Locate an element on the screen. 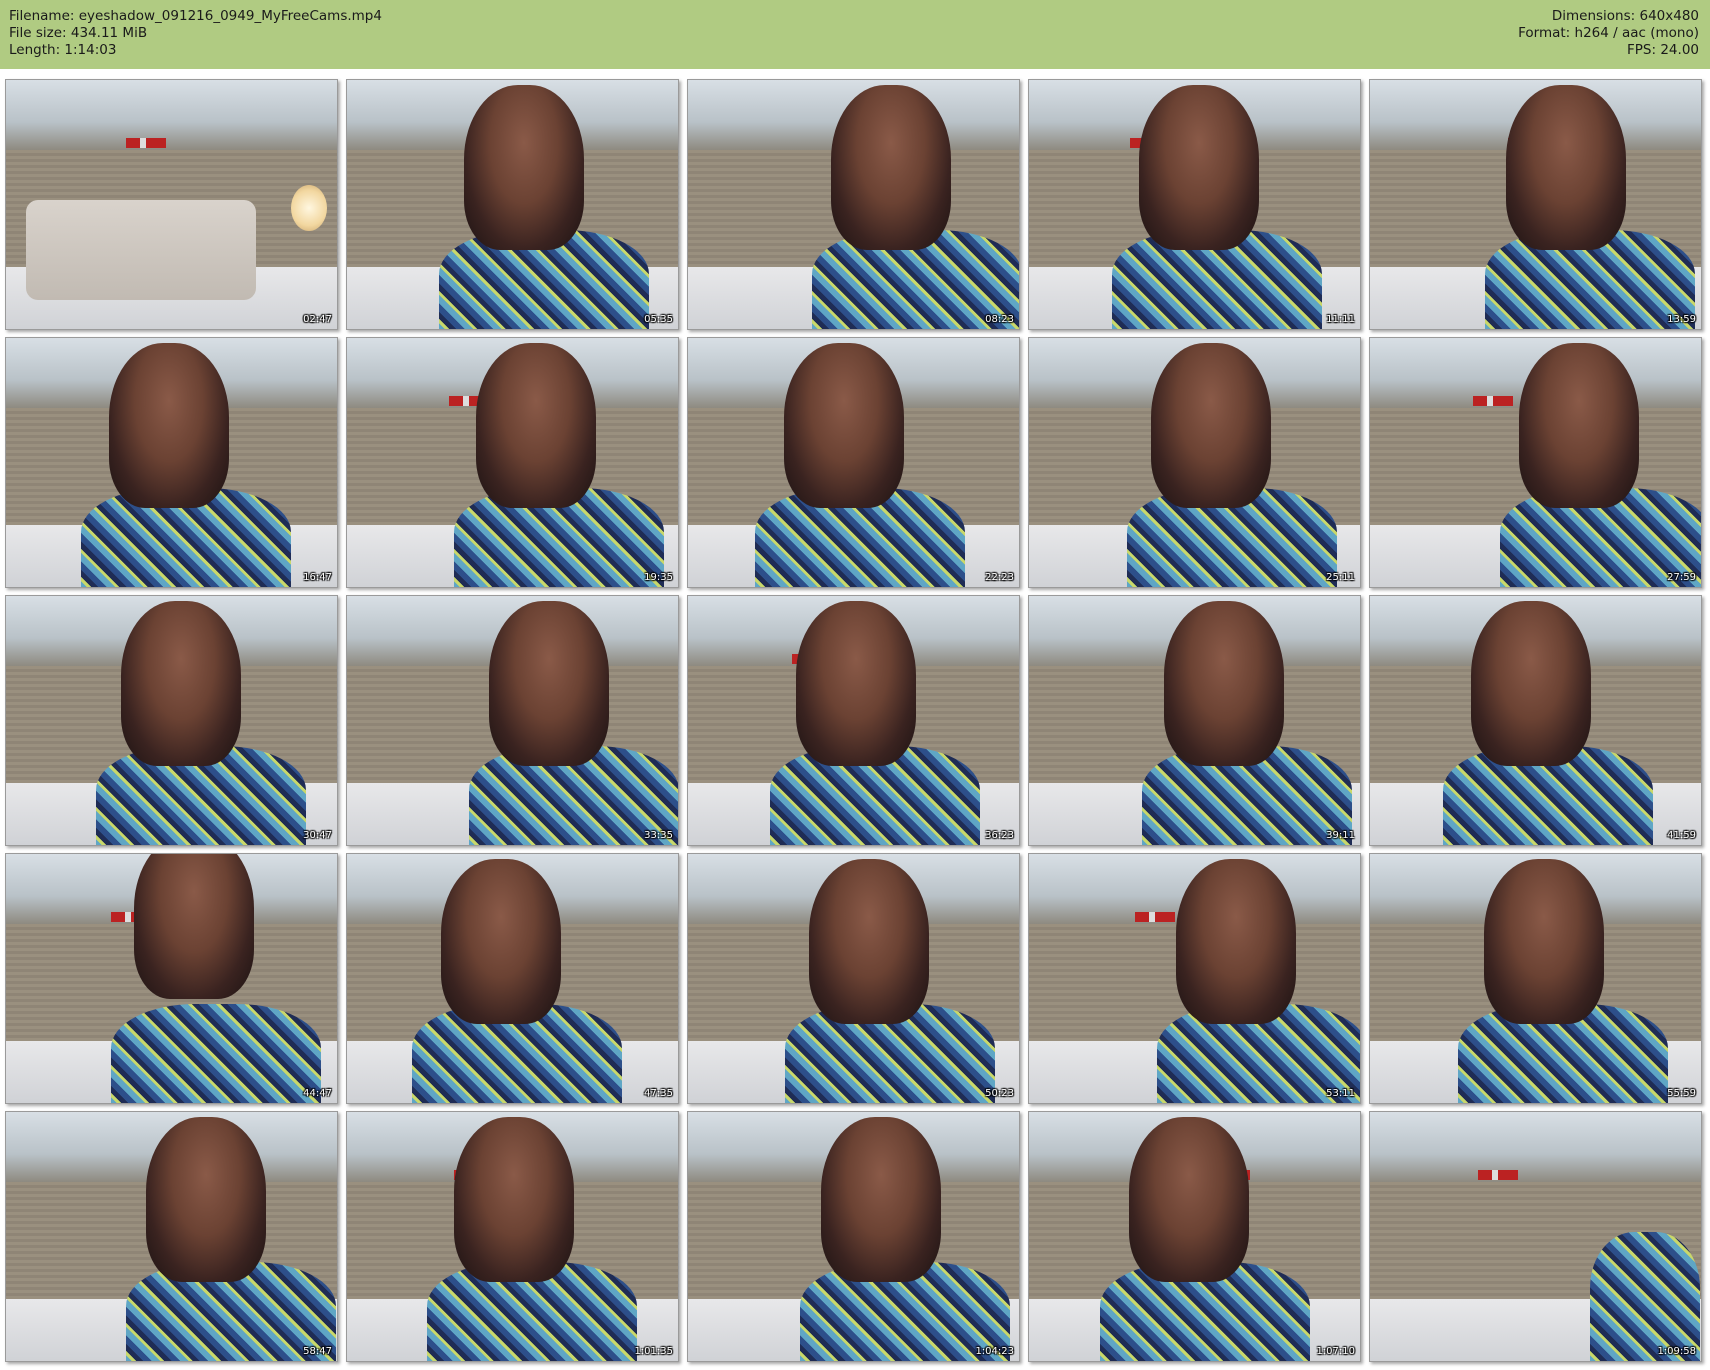 The image size is (1710, 1370). length-label: Length: 1:14:03 is located at coordinates (63, 50).